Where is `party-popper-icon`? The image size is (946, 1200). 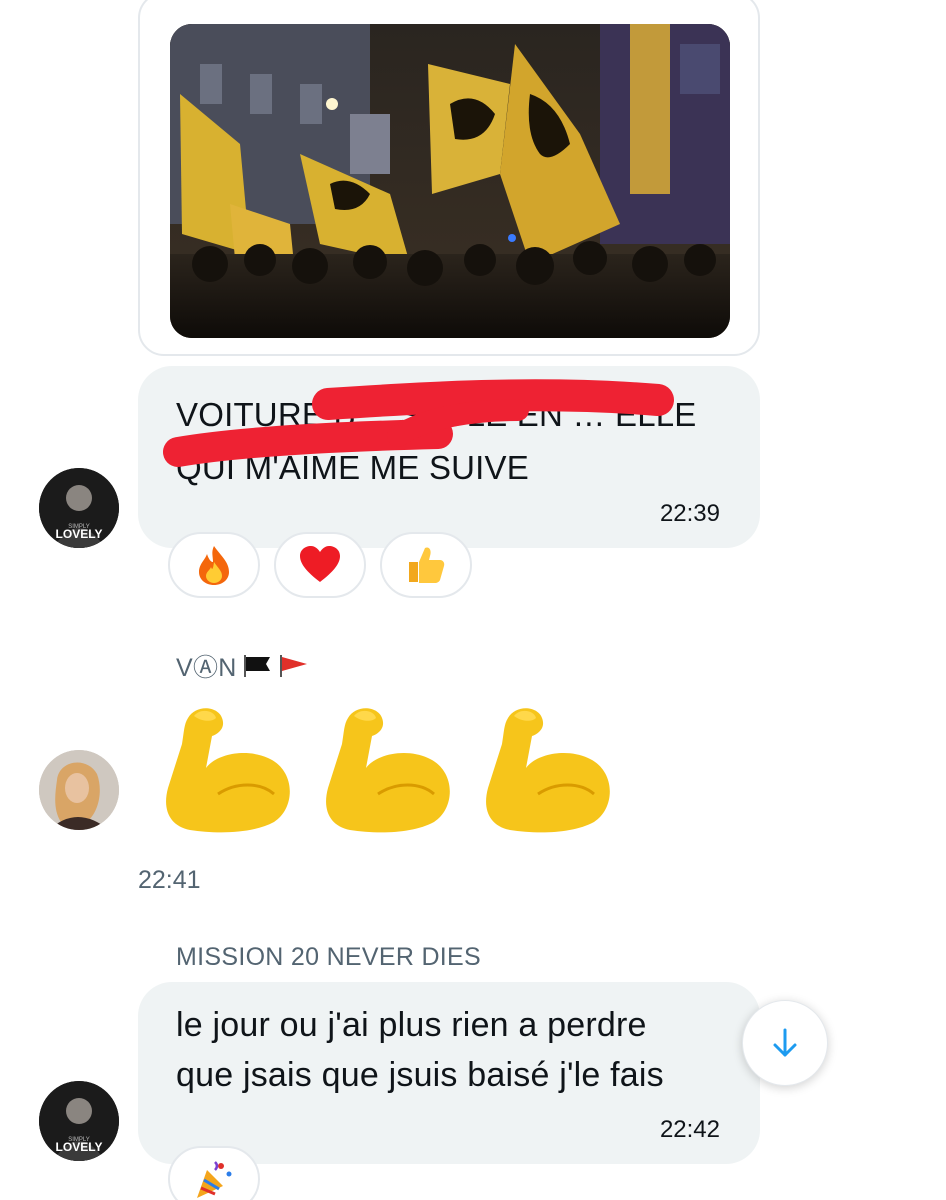 party-popper-icon is located at coordinates (214, 1179).